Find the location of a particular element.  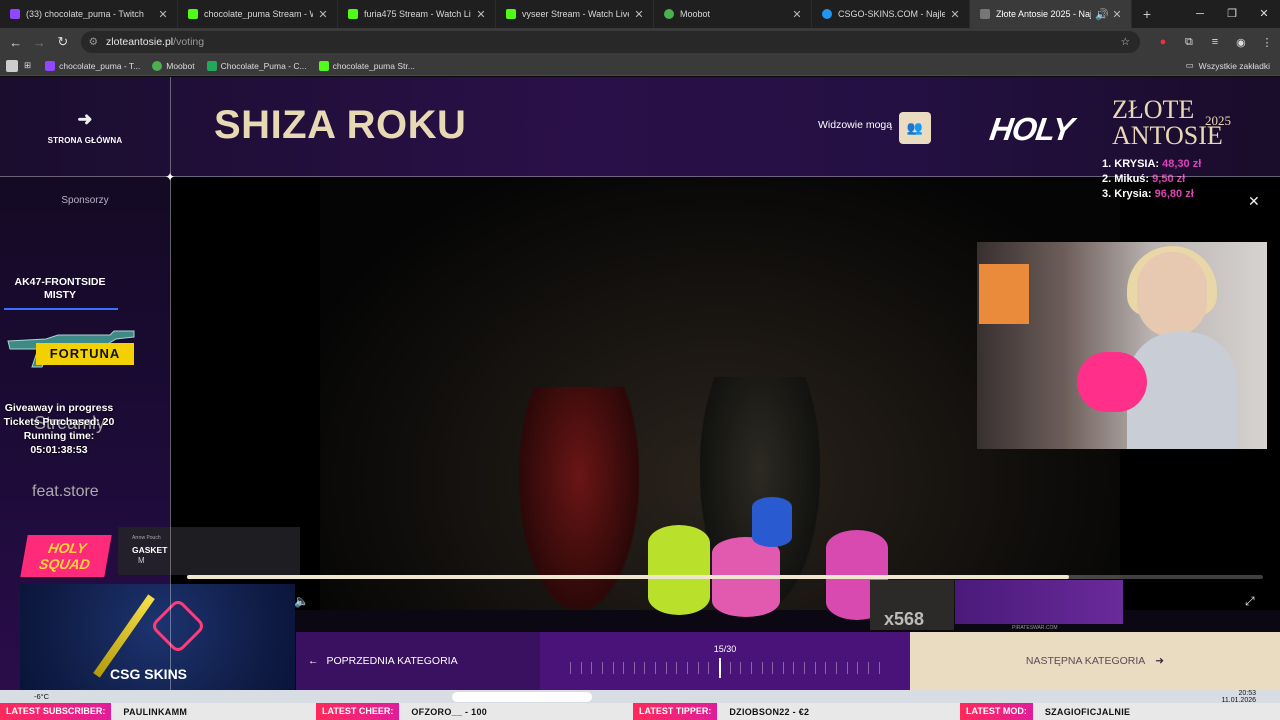

leaderboard-row: 3. Krysia: 96,80 zł is located at coordinates (1151, 194).